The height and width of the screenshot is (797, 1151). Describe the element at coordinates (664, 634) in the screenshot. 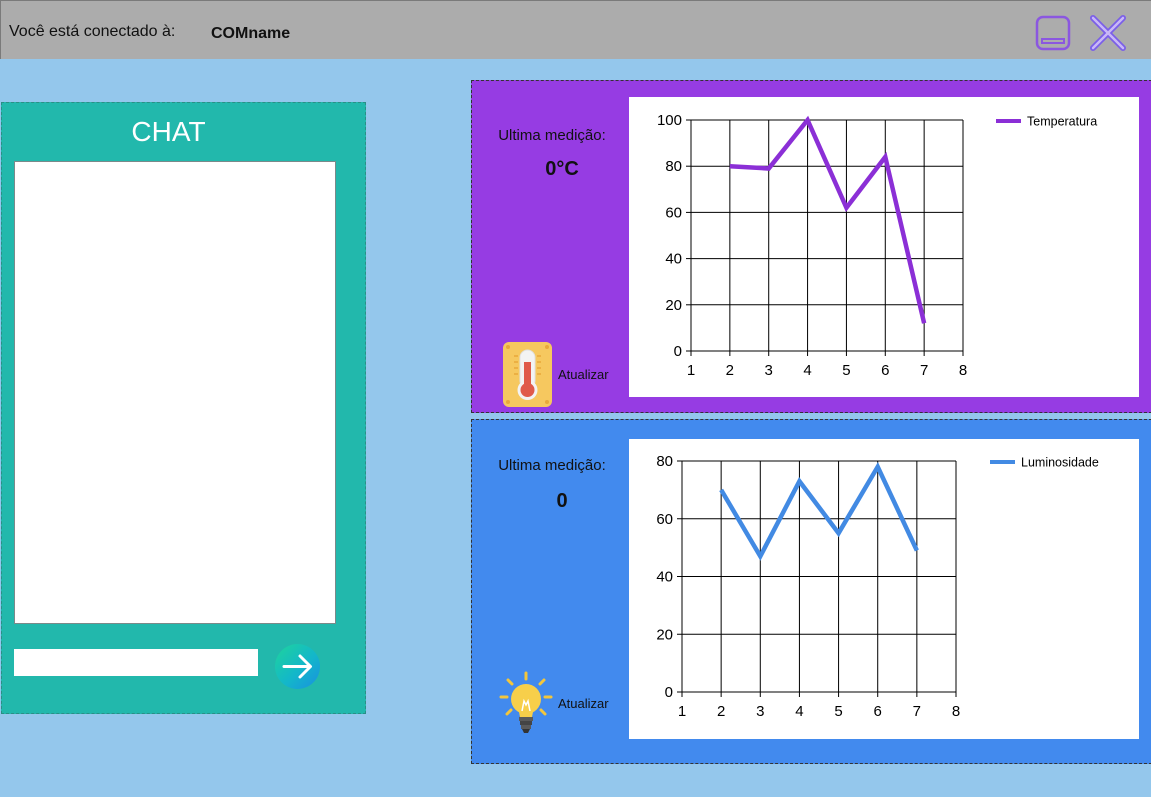

I see `luminosity-chart-y-tick-label: 20` at that location.